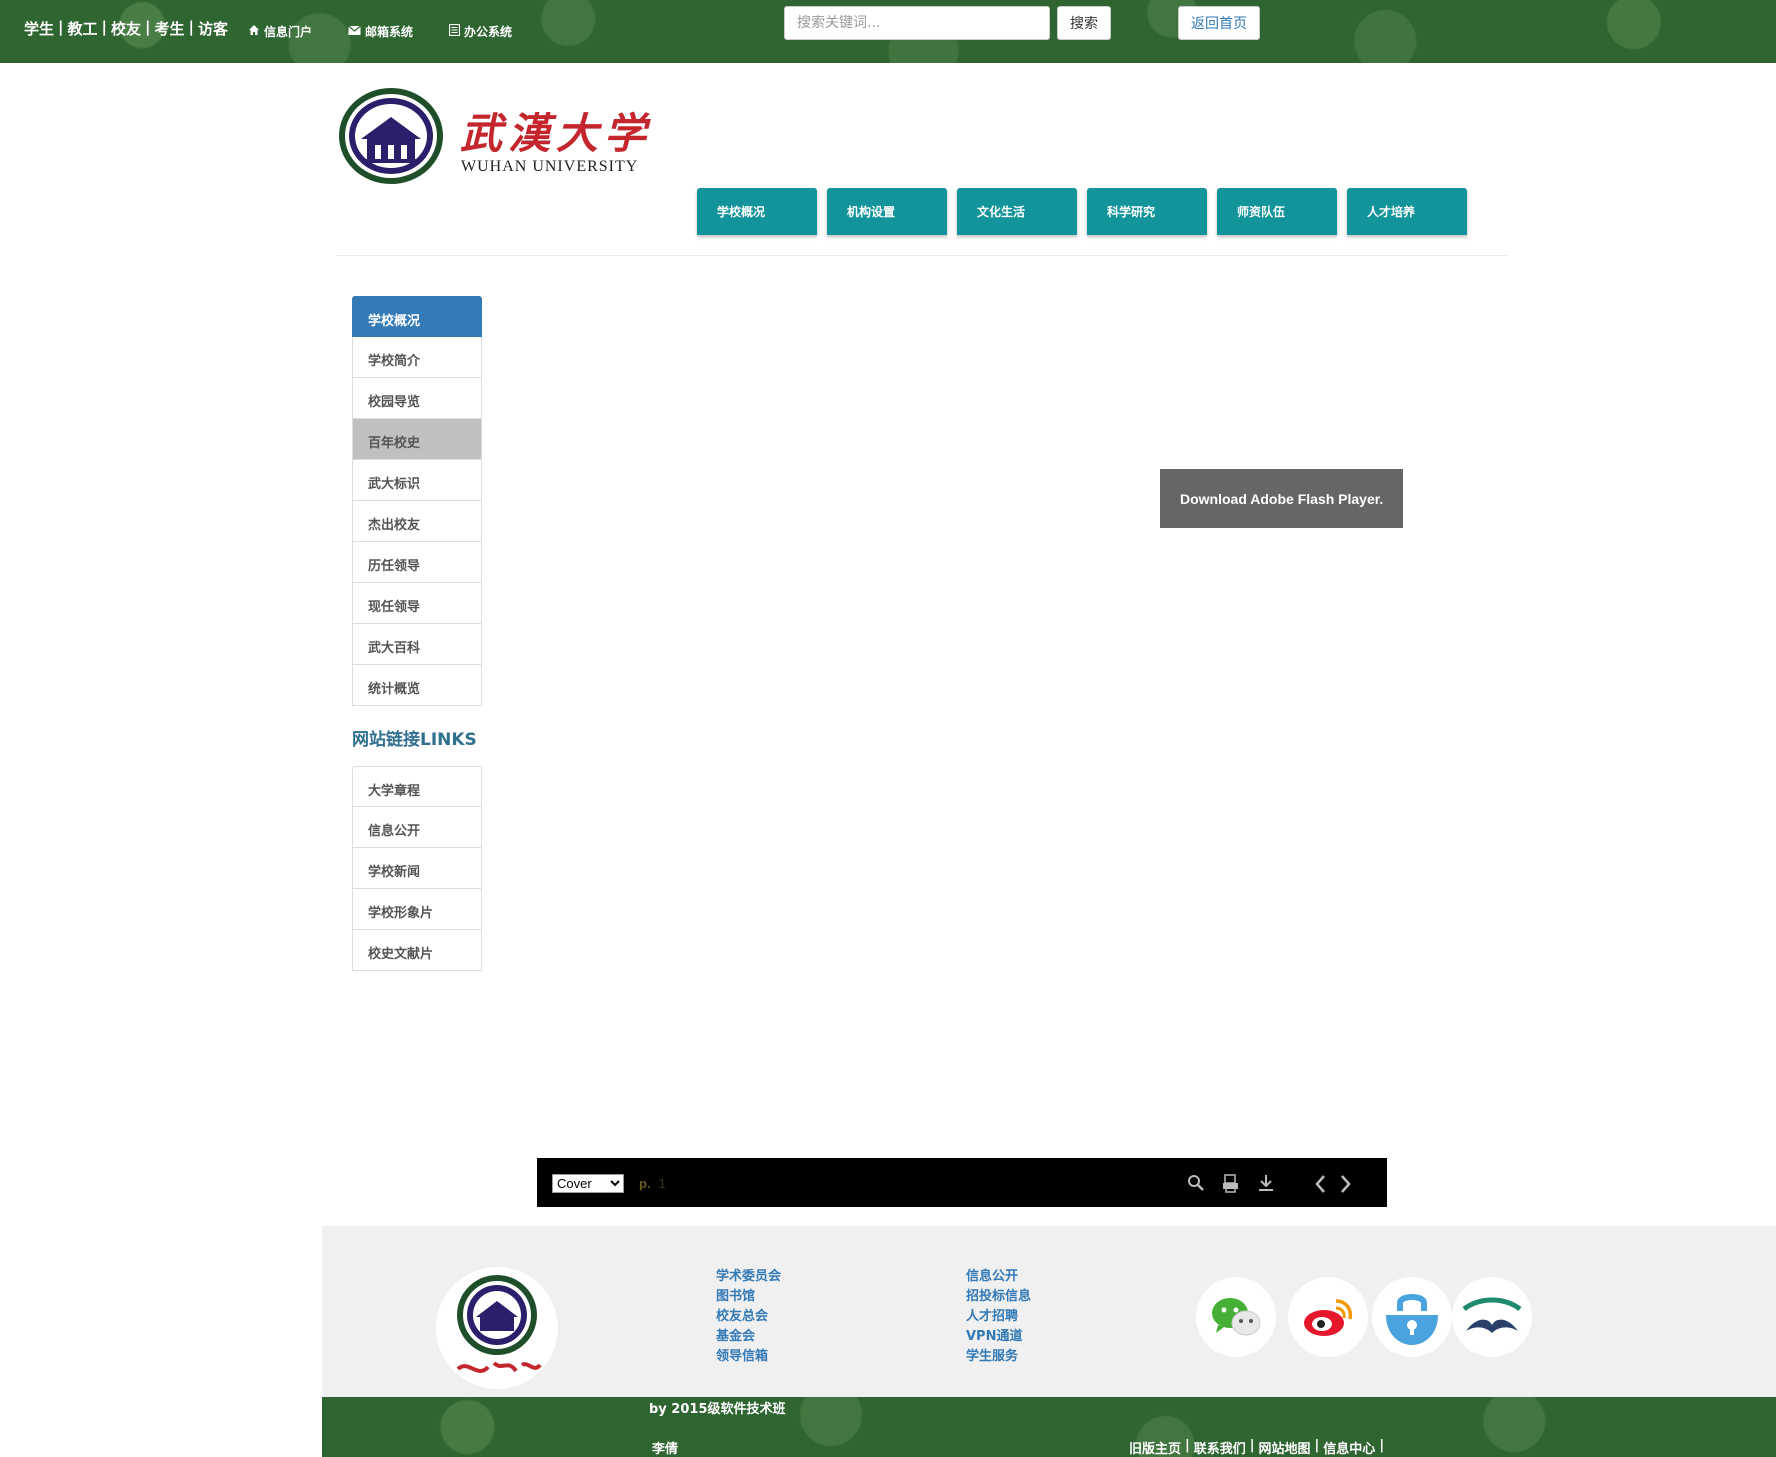  I want to click on footer-link-vpn: VPN通道, so click(998, 1337).